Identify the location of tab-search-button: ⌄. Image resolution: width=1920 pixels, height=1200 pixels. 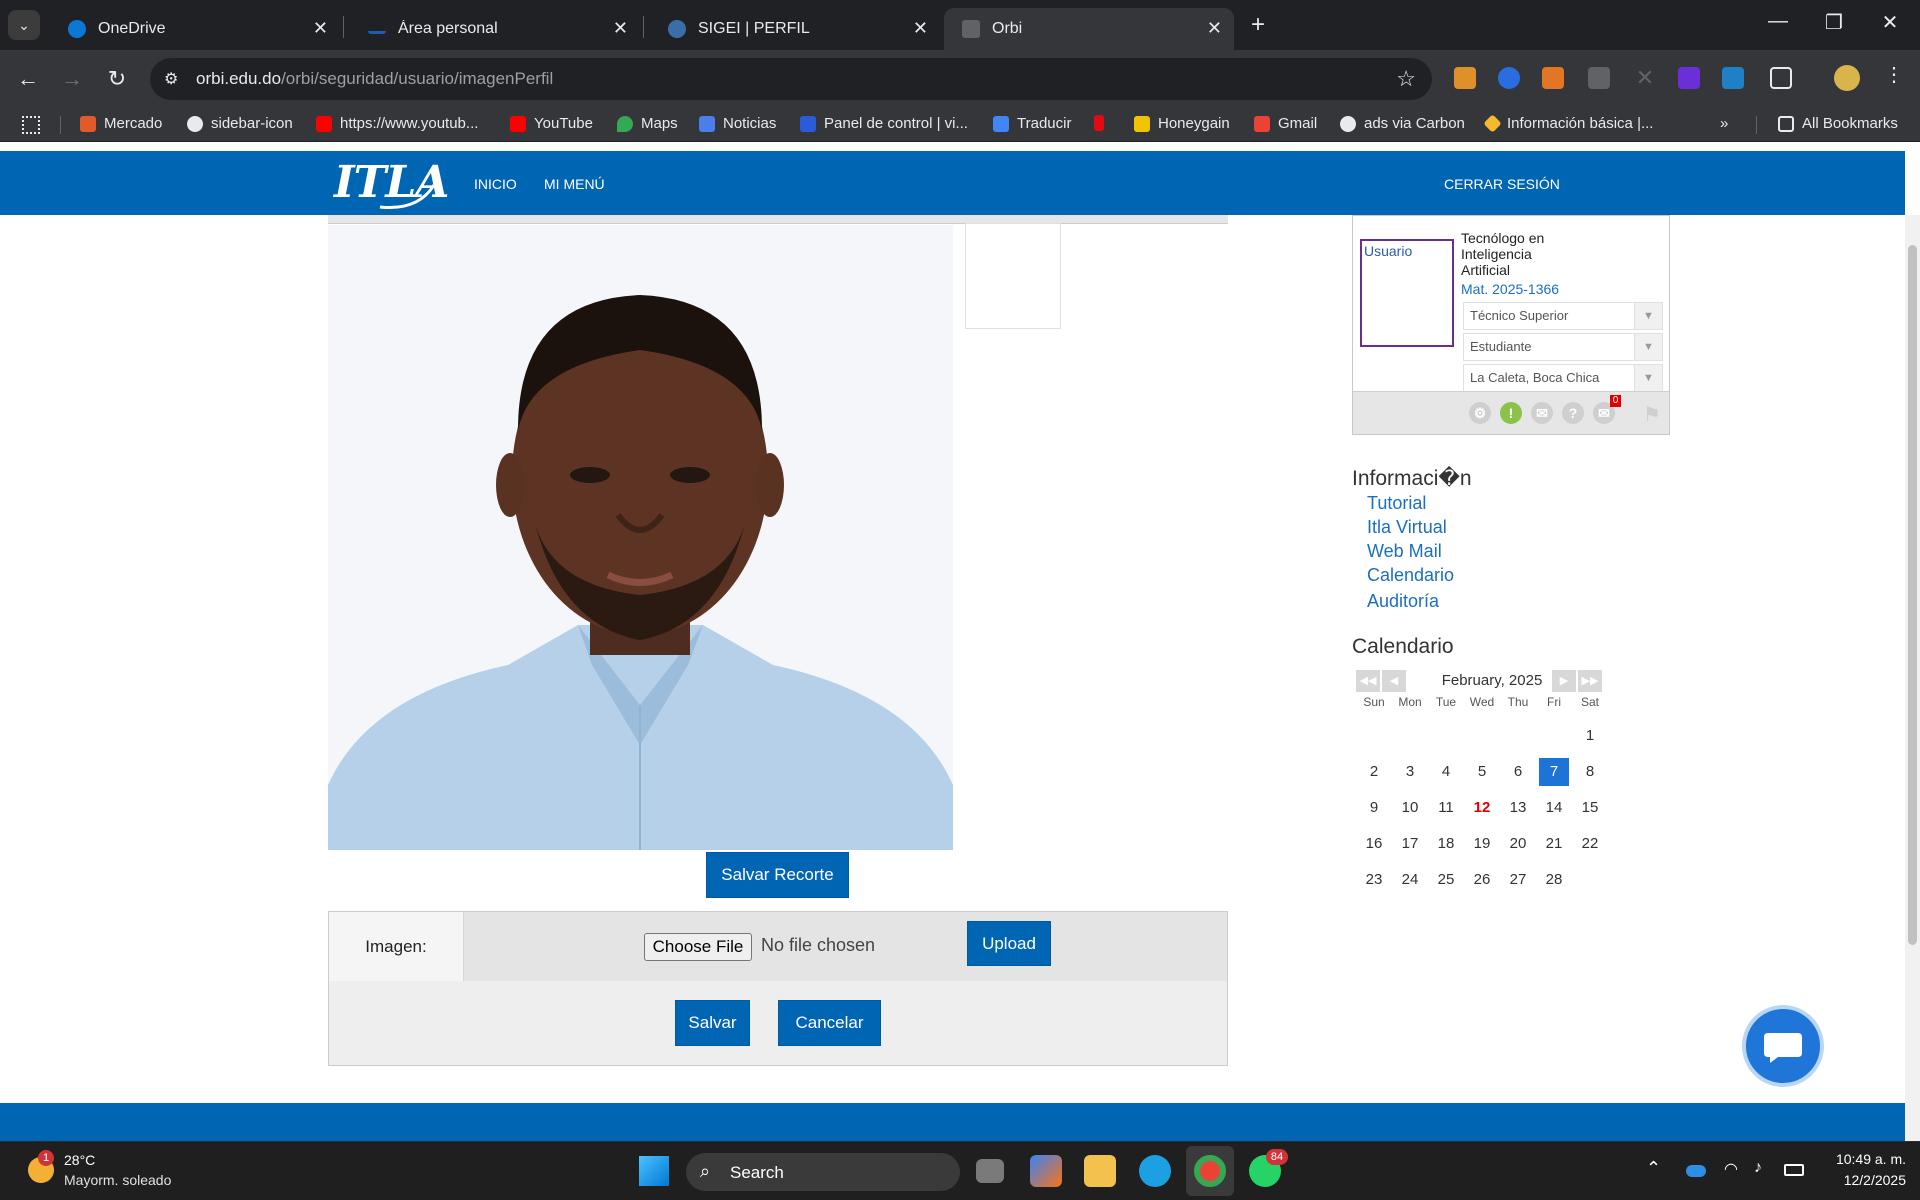
(24, 25).